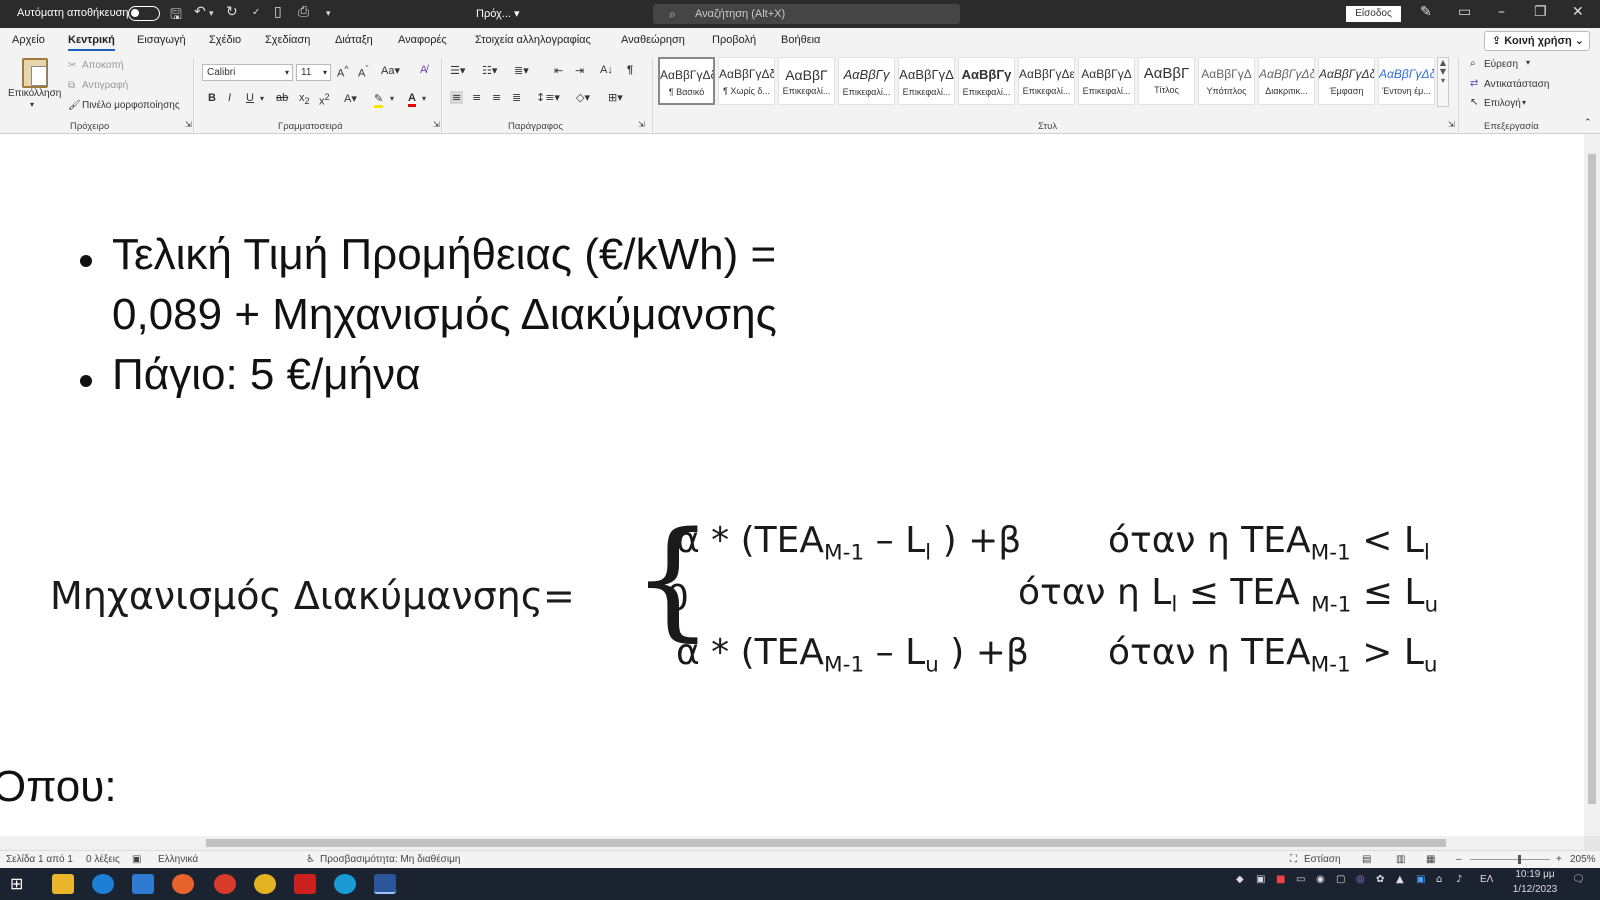 This screenshot has height=900, width=1600. What do you see at coordinates (1459, 859) in the screenshot?
I see `zoom-out-button: –` at bounding box center [1459, 859].